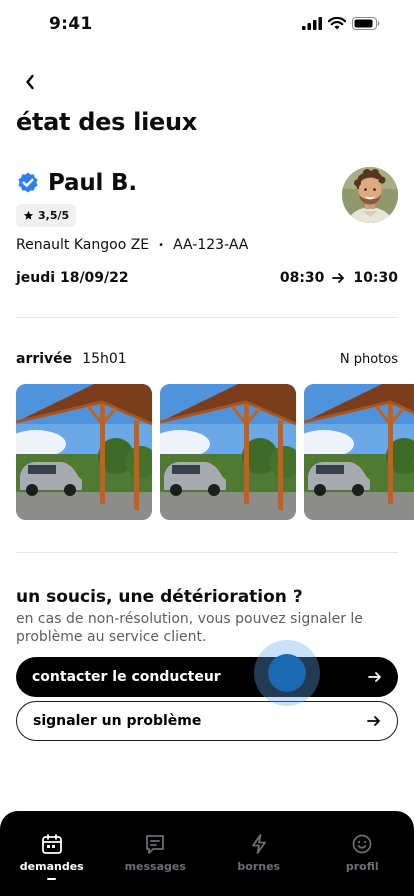 The width and height of the screenshot is (414, 896). I want to click on contact-driver-button: contacter le conducteur, so click(207, 677).